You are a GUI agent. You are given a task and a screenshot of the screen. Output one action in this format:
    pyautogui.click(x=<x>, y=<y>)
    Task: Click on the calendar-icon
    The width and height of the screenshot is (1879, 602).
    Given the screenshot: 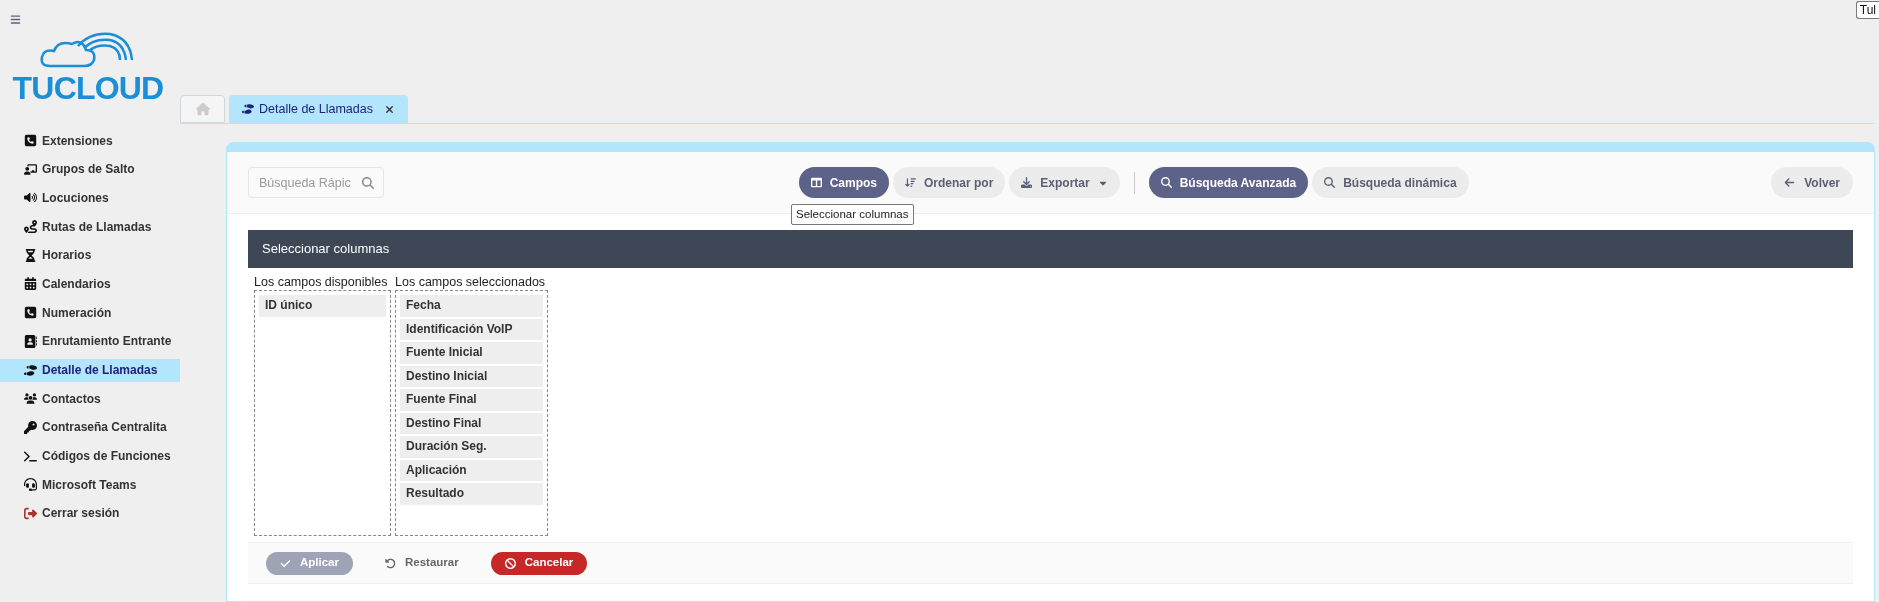 What is the action you would take?
    pyautogui.click(x=30, y=284)
    